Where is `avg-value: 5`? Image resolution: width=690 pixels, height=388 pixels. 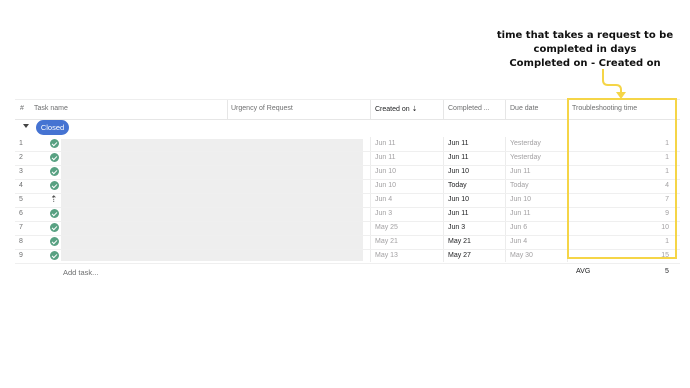
avg-value: 5 is located at coordinates (667, 271).